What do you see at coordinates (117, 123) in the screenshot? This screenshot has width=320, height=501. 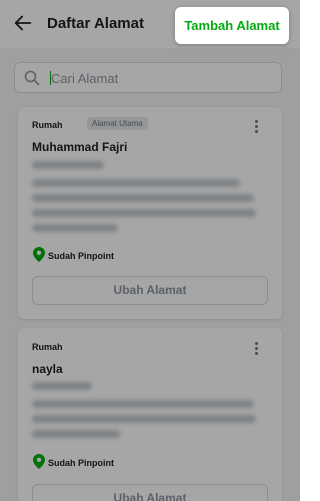 I see `primary-badge: Alamat Utama` at bounding box center [117, 123].